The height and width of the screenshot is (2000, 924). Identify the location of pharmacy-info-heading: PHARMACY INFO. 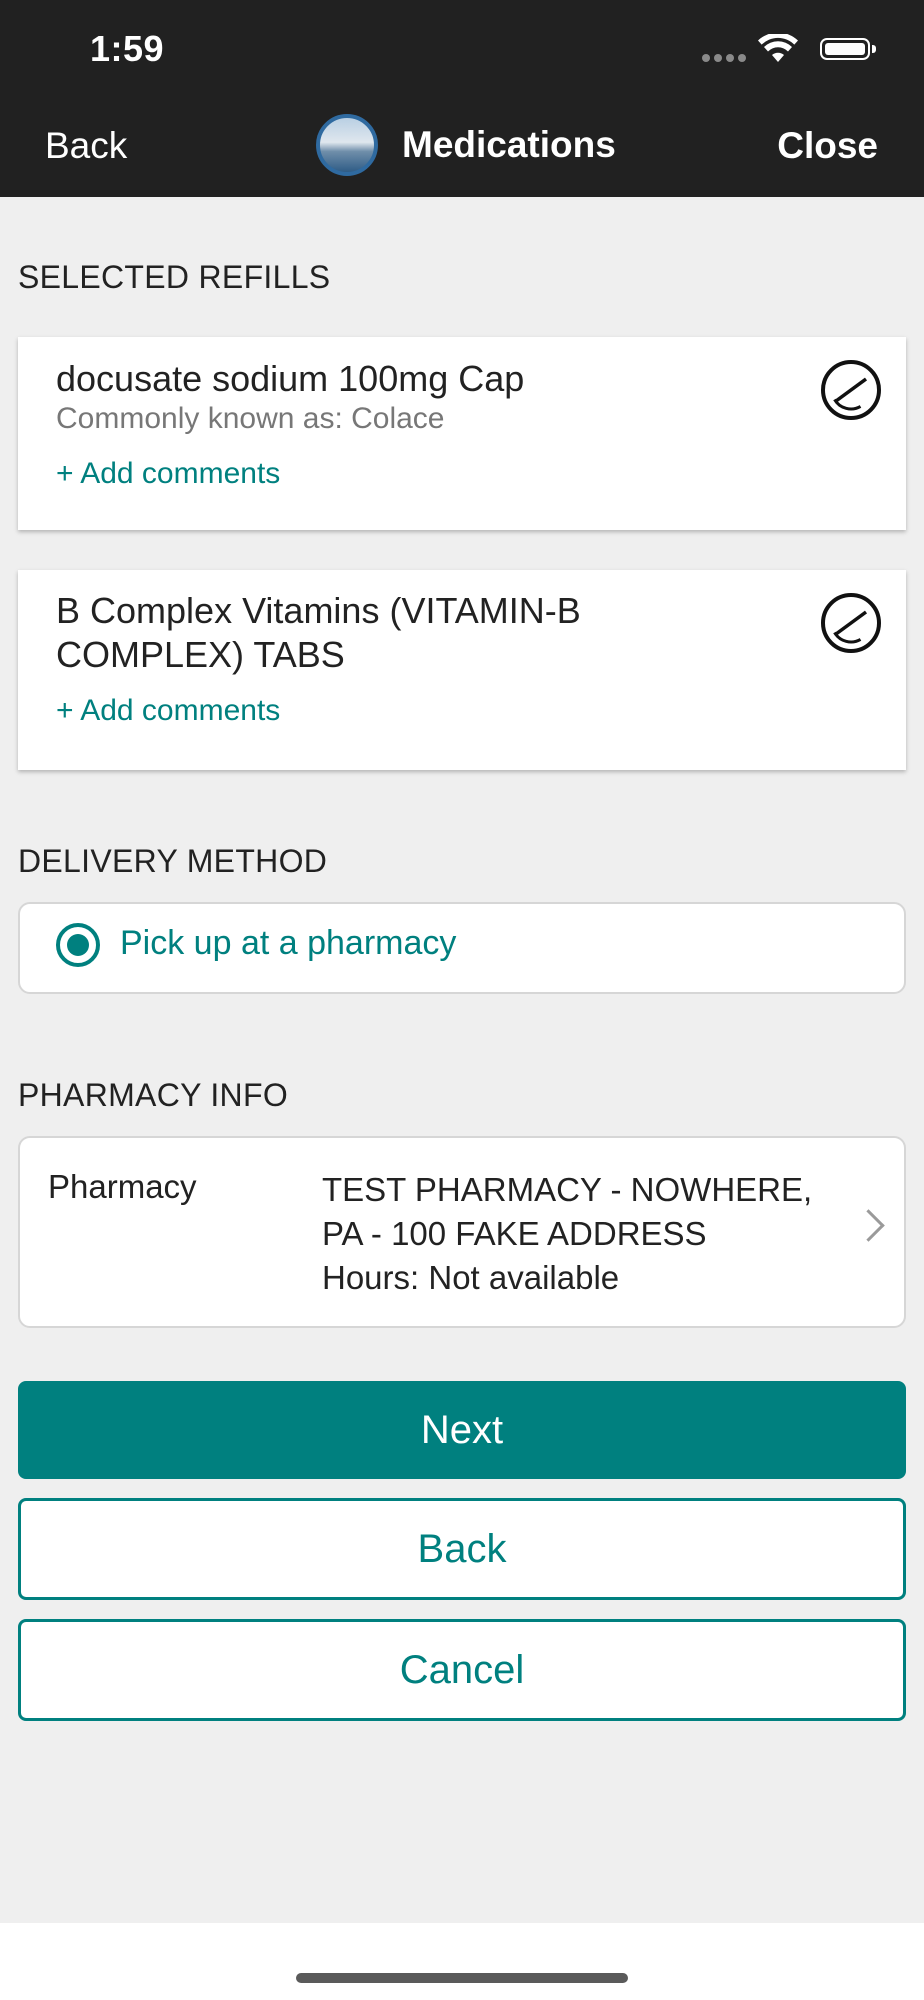
(153, 1095).